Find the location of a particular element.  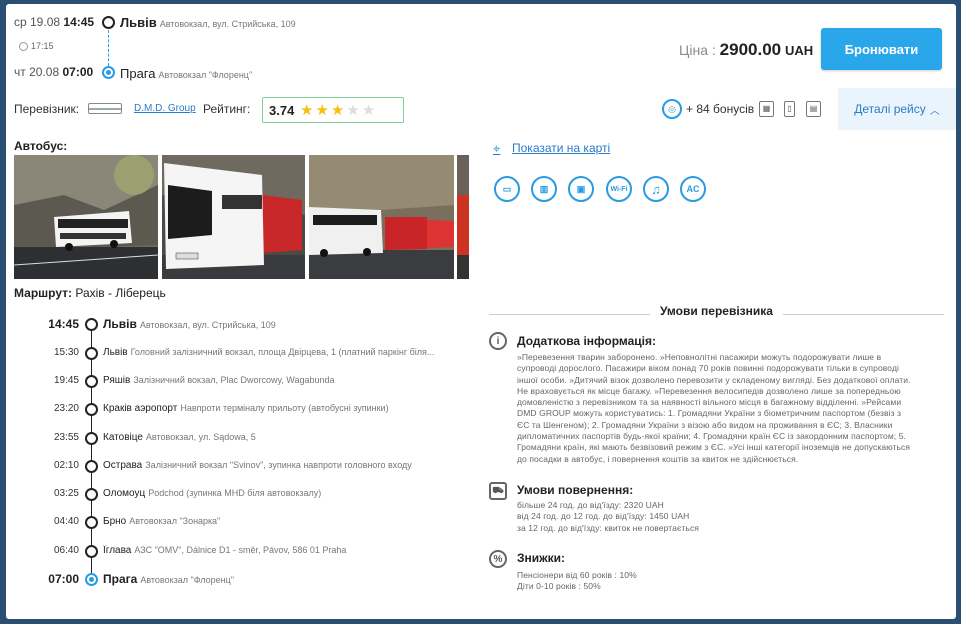

route-line is located at coordinates (91, 452).